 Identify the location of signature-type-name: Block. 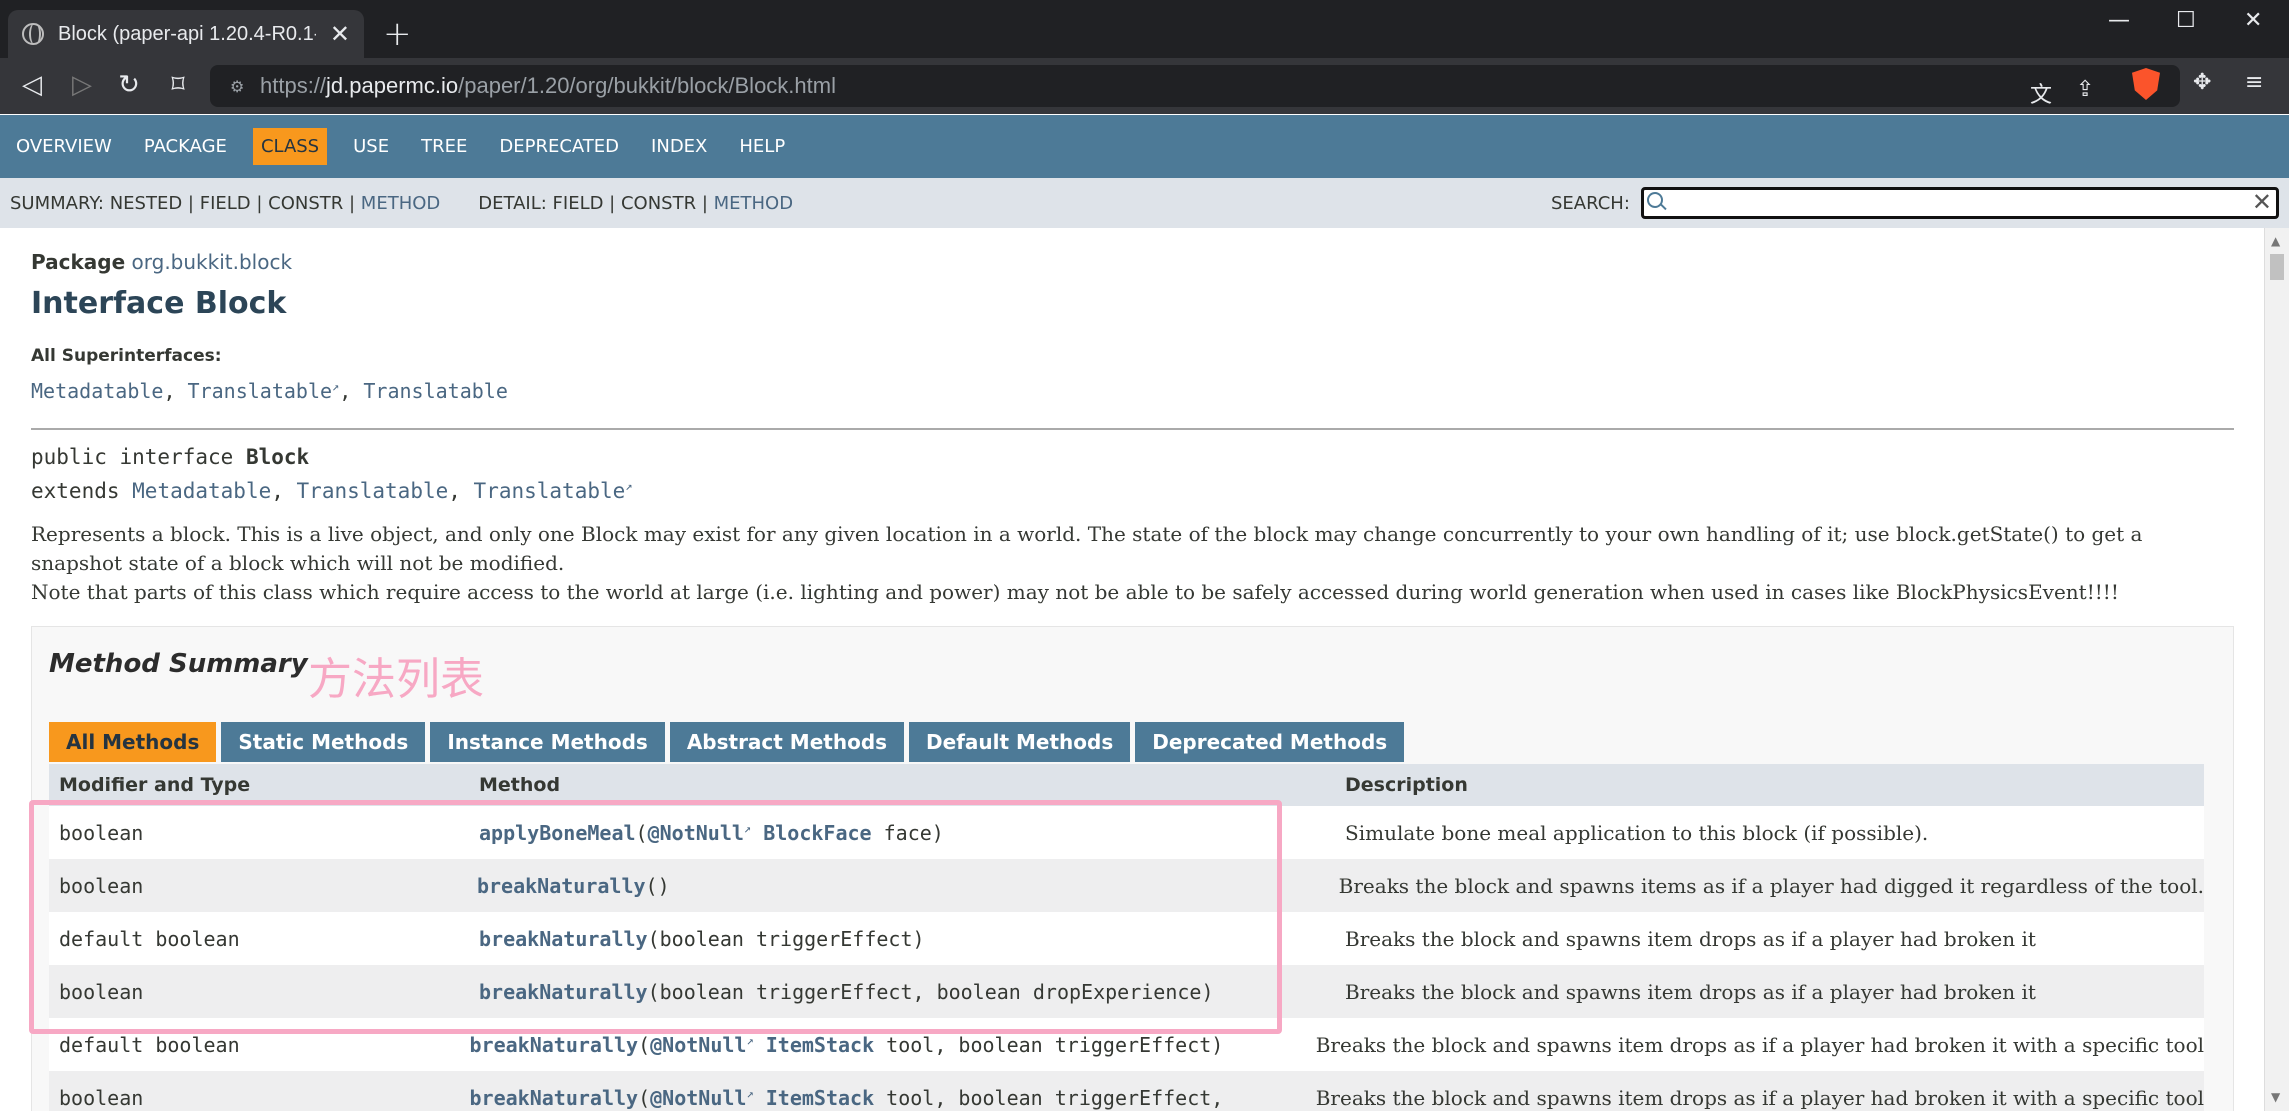
(277, 457).